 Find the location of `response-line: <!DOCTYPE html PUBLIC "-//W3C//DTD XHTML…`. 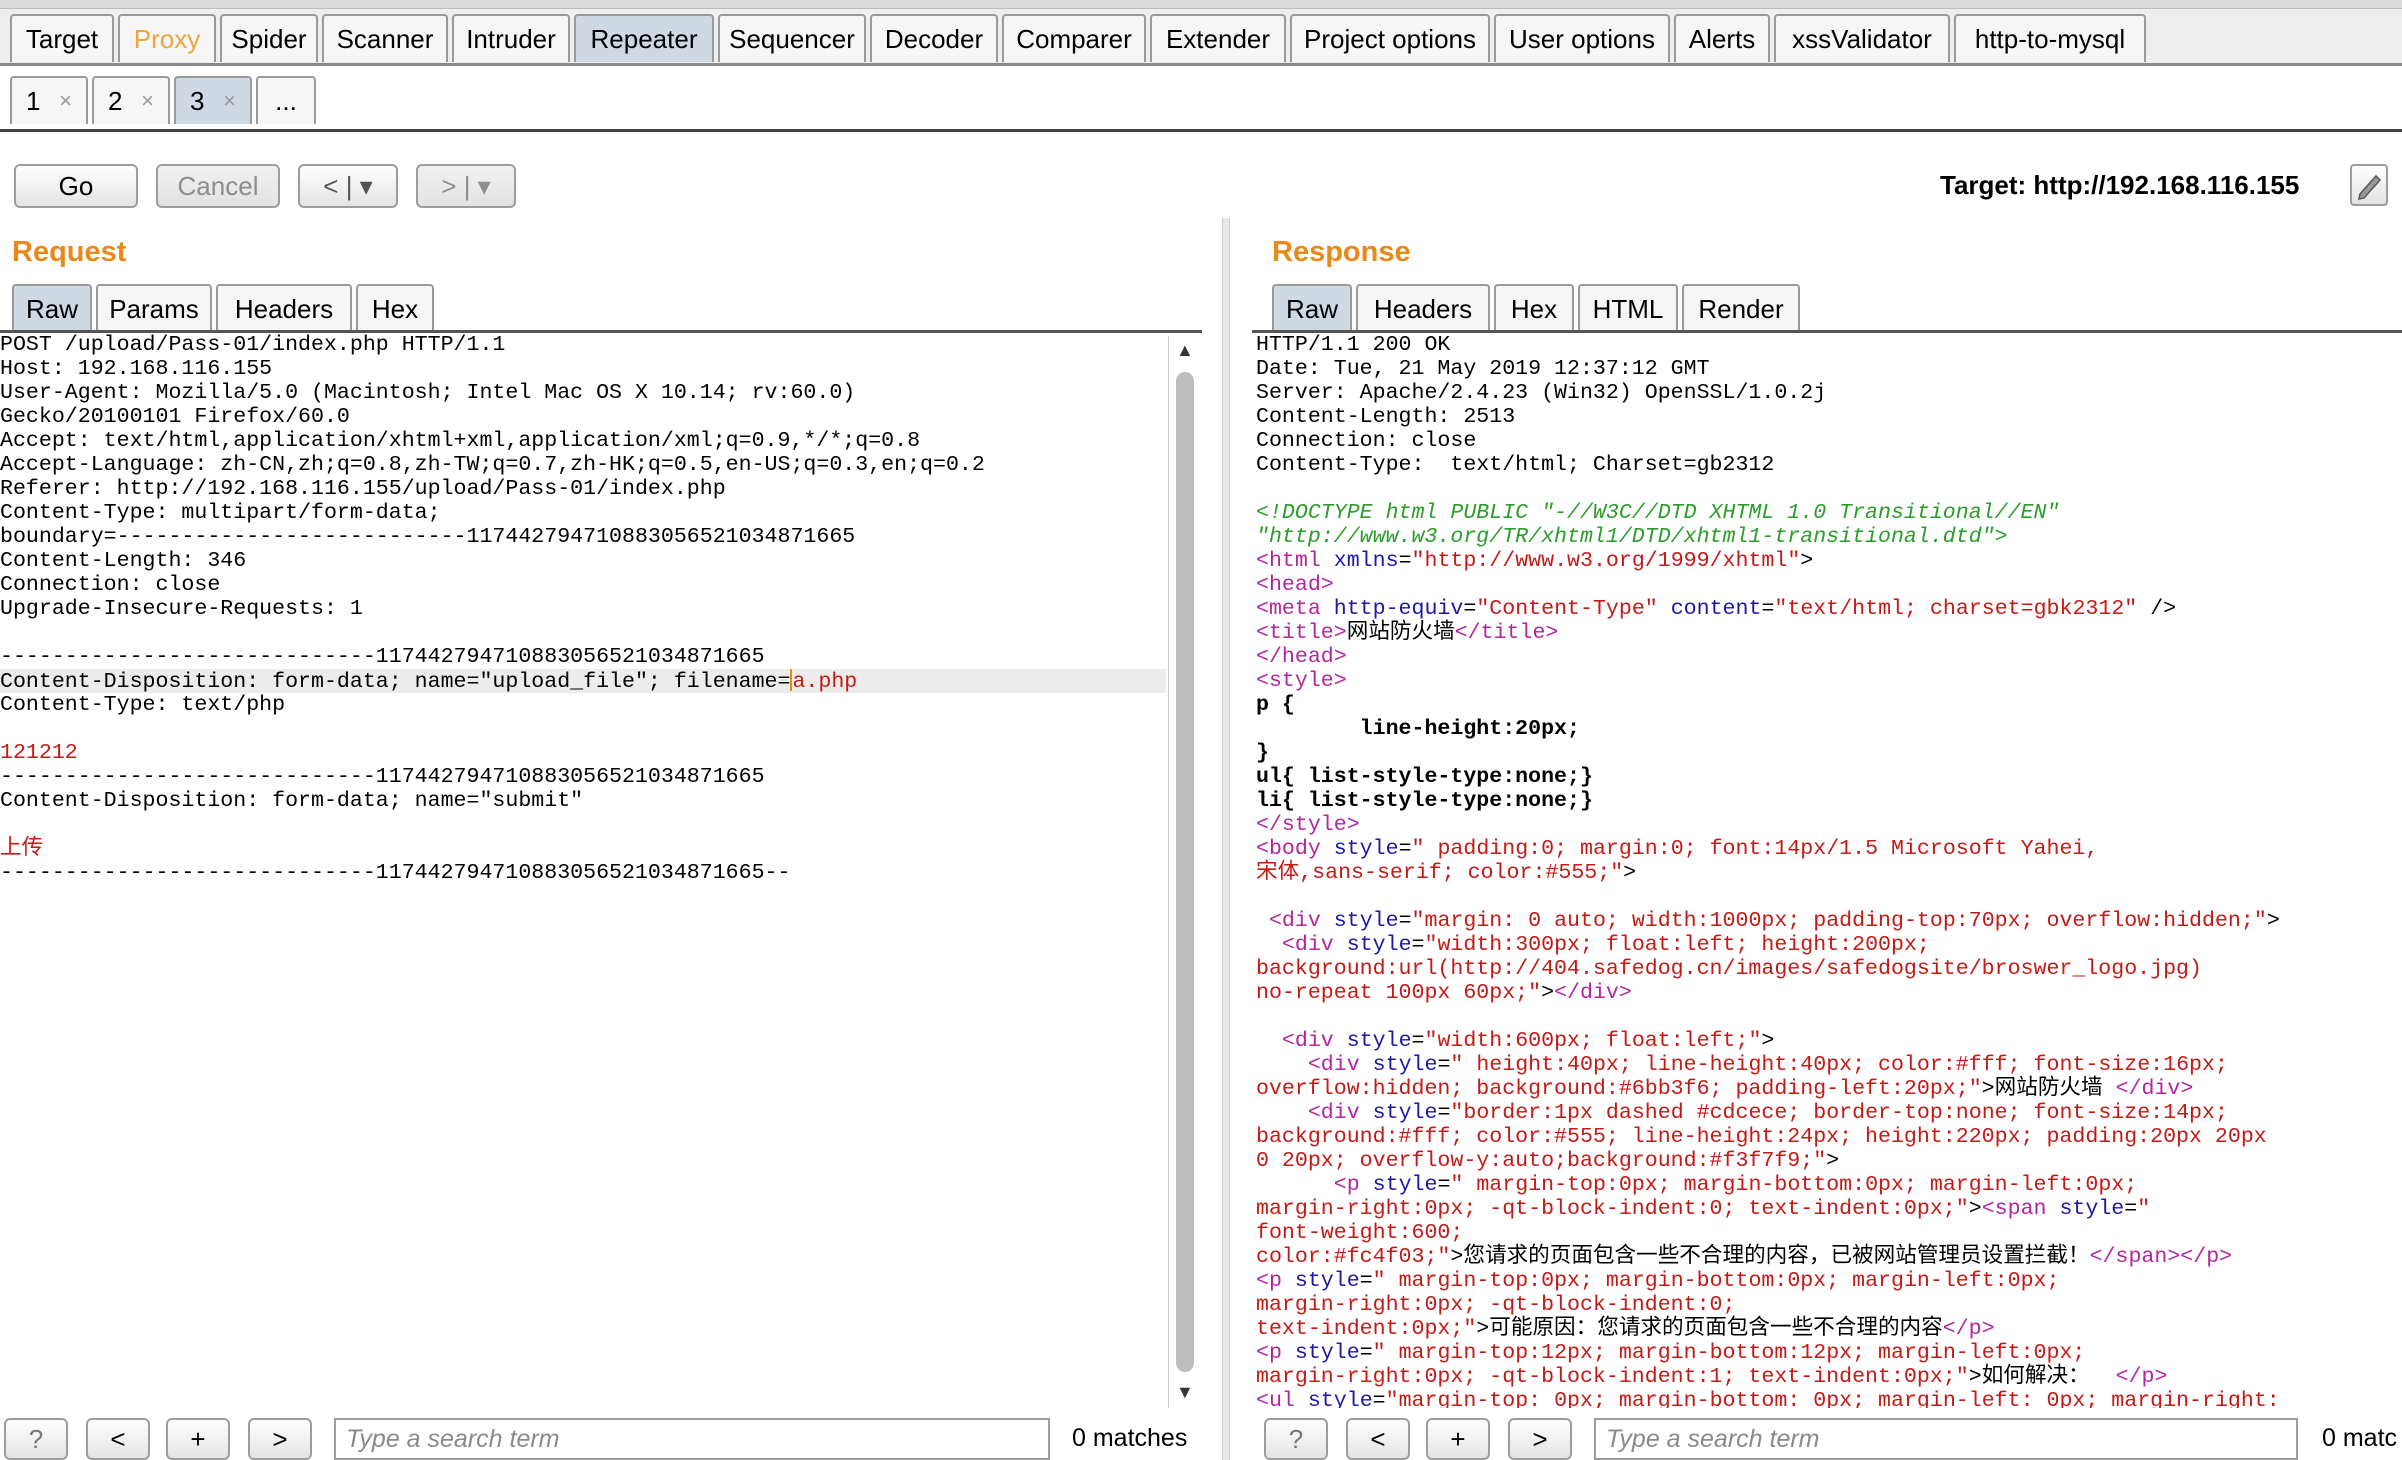

response-line: <!DOCTYPE html PUBLIC "-//W3C//DTD XHTML… is located at coordinates (1658, 513).